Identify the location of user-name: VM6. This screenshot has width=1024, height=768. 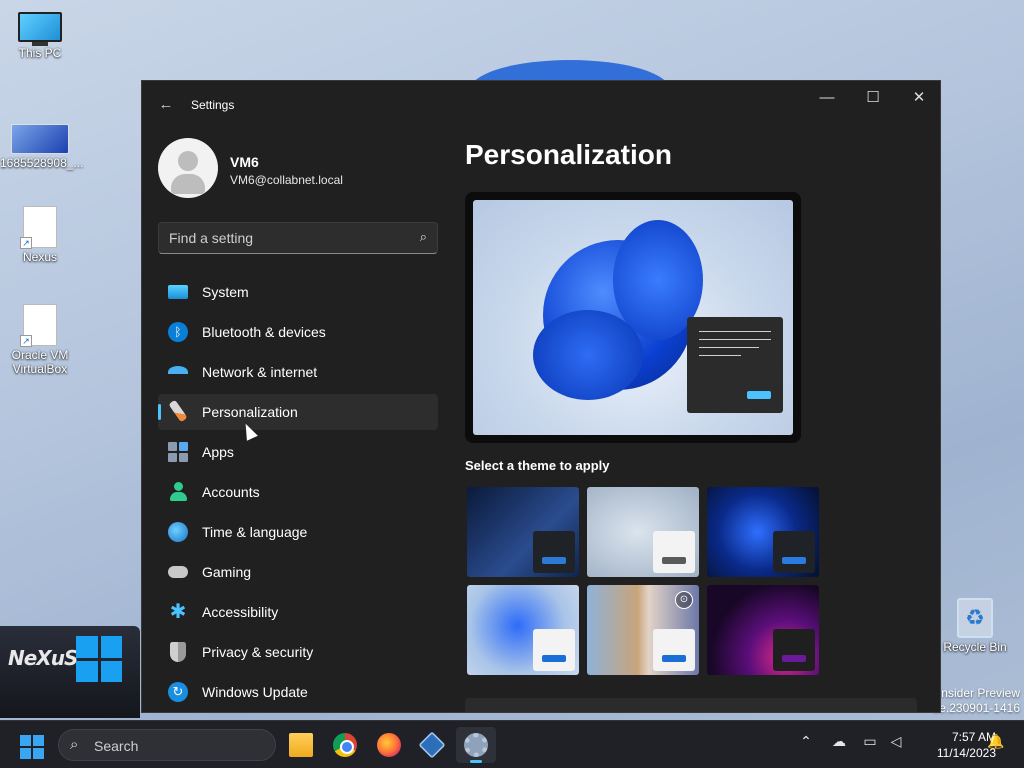
(244, 162).